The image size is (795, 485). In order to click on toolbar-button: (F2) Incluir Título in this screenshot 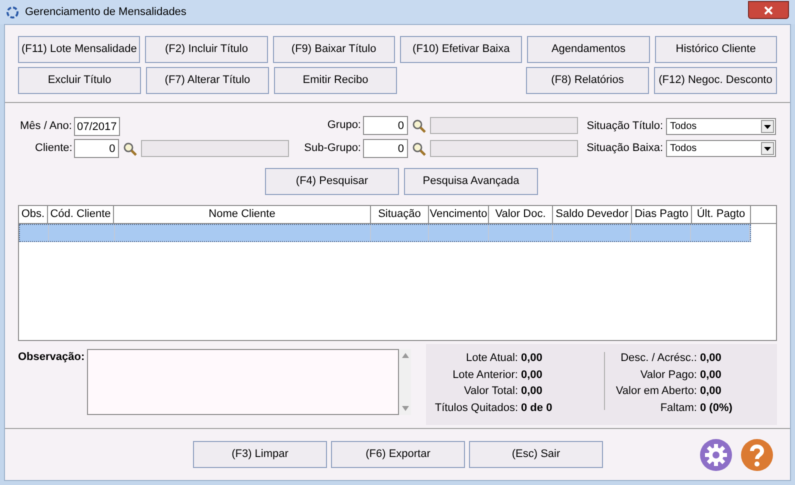, I will do `click(206, 49)`.